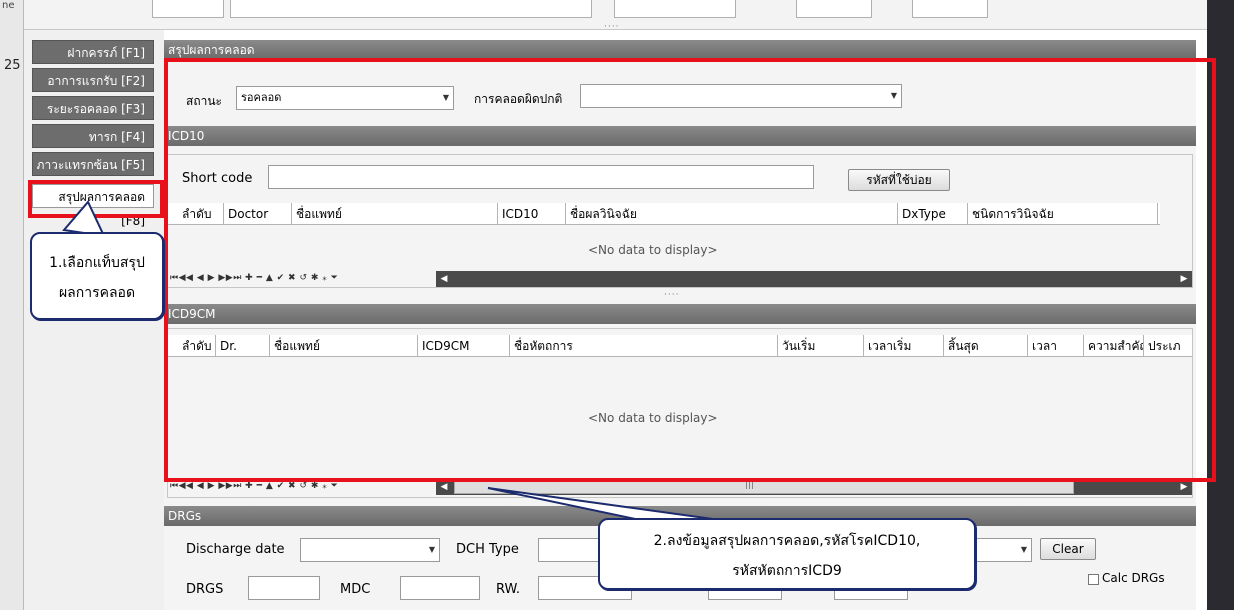  I want to click on callout1-pointer, so click(84, 219).